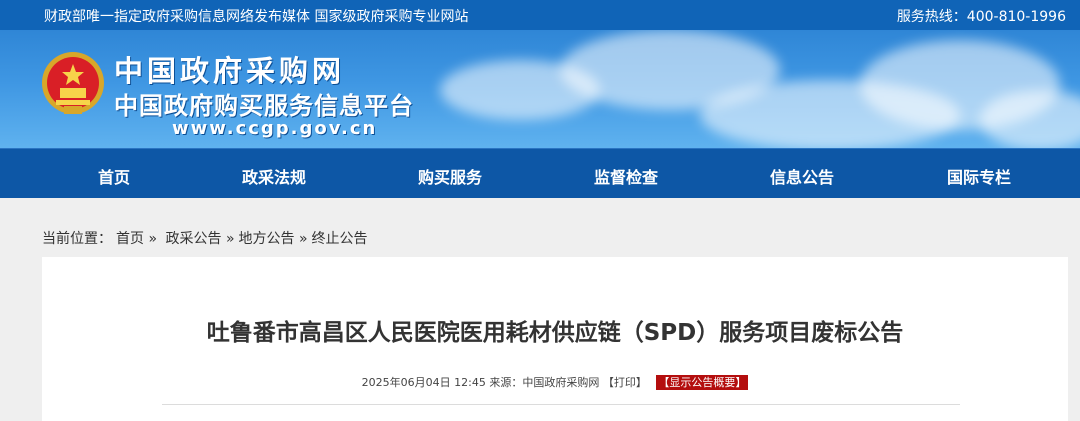 This screenshot has width=1080, height=421. What do you see at coordinates (77, 239) in the screenshot?
I see `breadcrumb-prefix: 当前位置：` at bounding box center [77, 239].